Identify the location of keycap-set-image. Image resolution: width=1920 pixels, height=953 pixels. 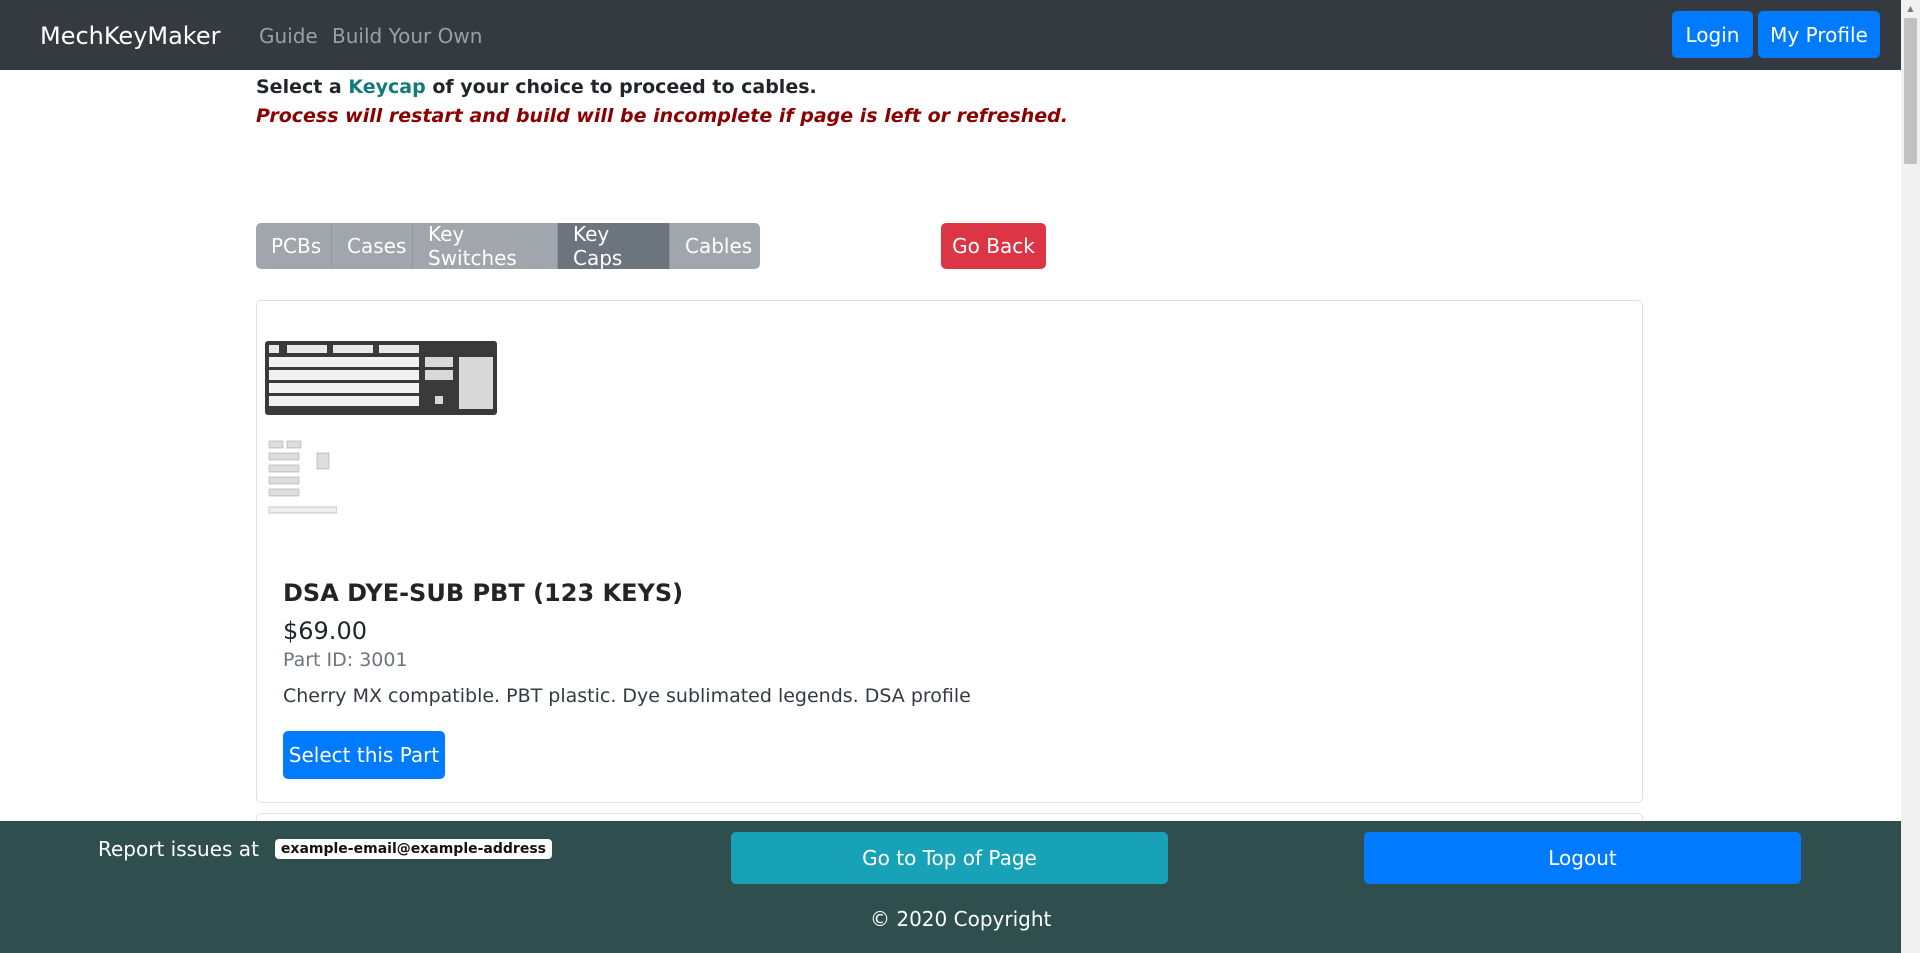
(302, 477).